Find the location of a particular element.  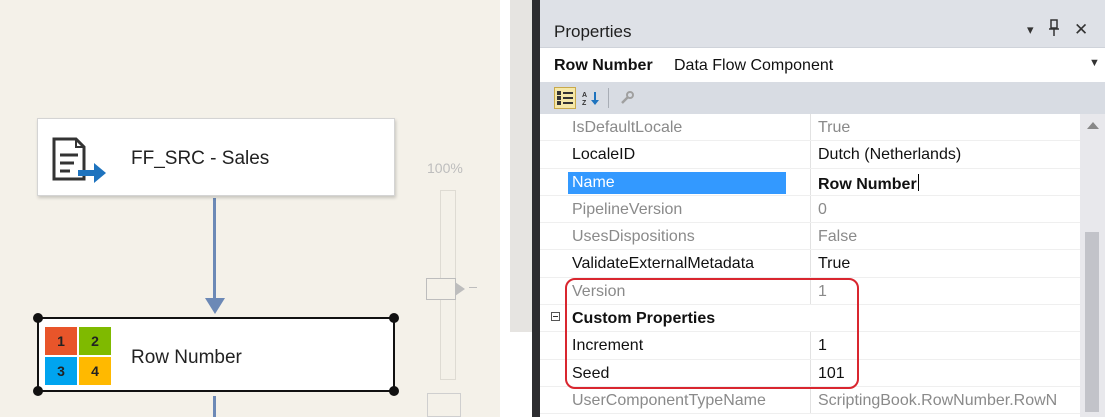

wrench-glyph-icon is located at coordinates (627, 97).